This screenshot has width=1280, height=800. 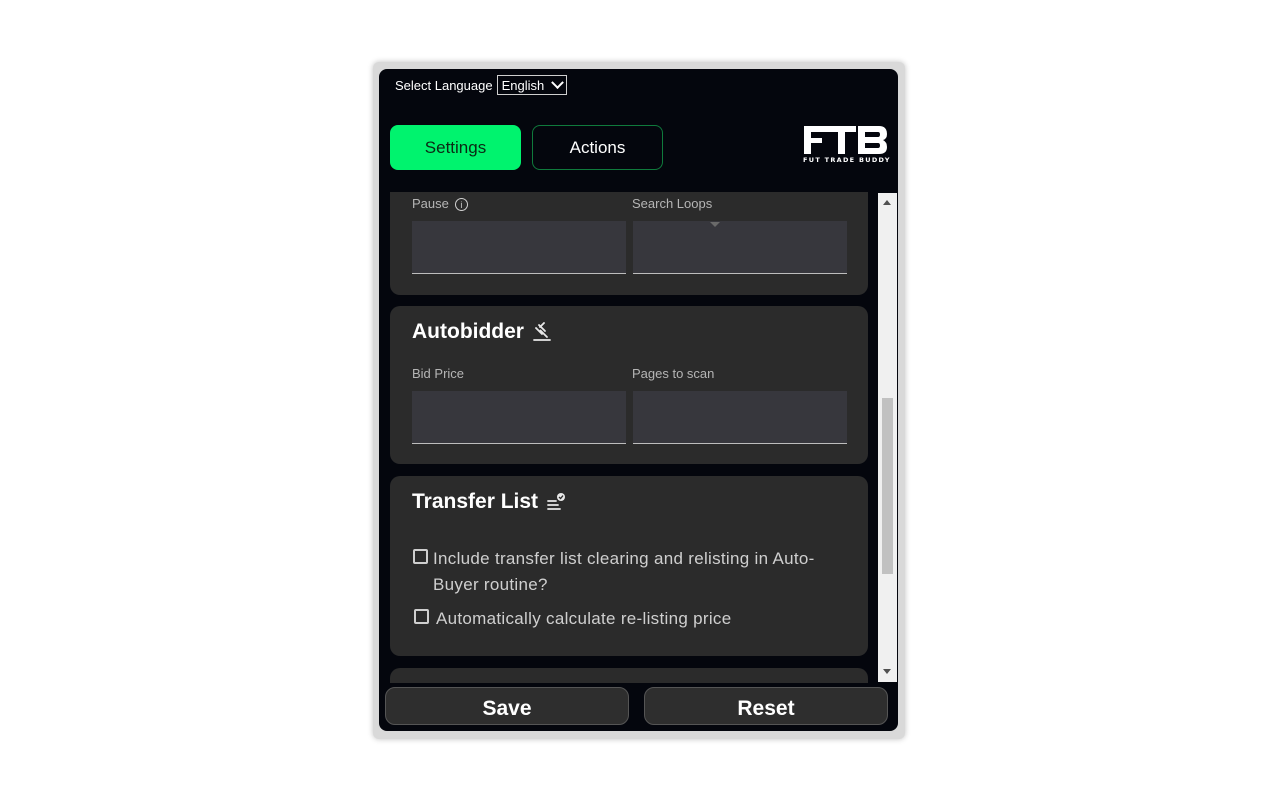 I want to click on language-row: Select Language English, so click(x=481, y=85).